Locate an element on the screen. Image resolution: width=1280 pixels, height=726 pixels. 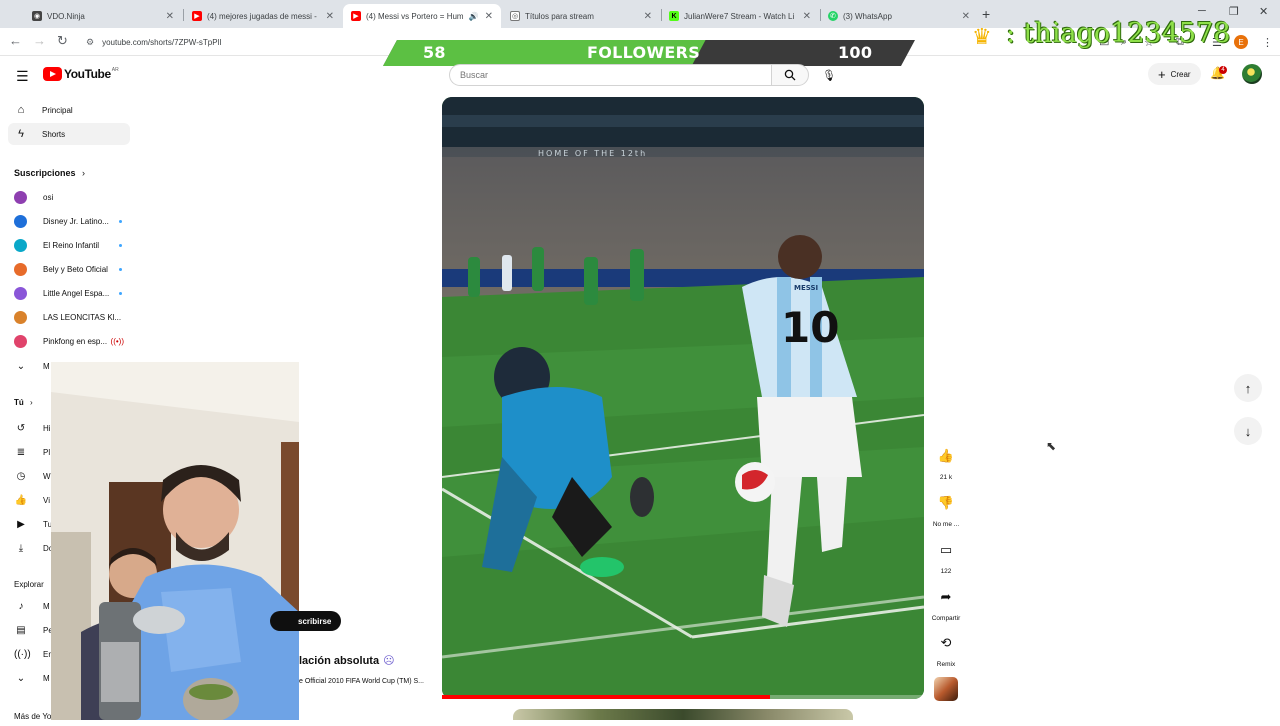
chevron-right-icon: › is located at coordinates (31, 402).